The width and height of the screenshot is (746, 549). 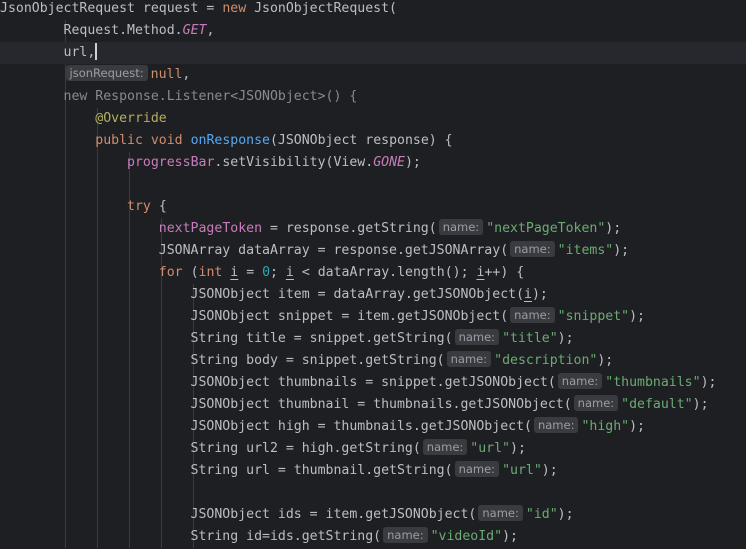 What do you see at coordinates (373, 207) in the screenshot?
I see `code-line: try {` at bounding box center [373, 207].